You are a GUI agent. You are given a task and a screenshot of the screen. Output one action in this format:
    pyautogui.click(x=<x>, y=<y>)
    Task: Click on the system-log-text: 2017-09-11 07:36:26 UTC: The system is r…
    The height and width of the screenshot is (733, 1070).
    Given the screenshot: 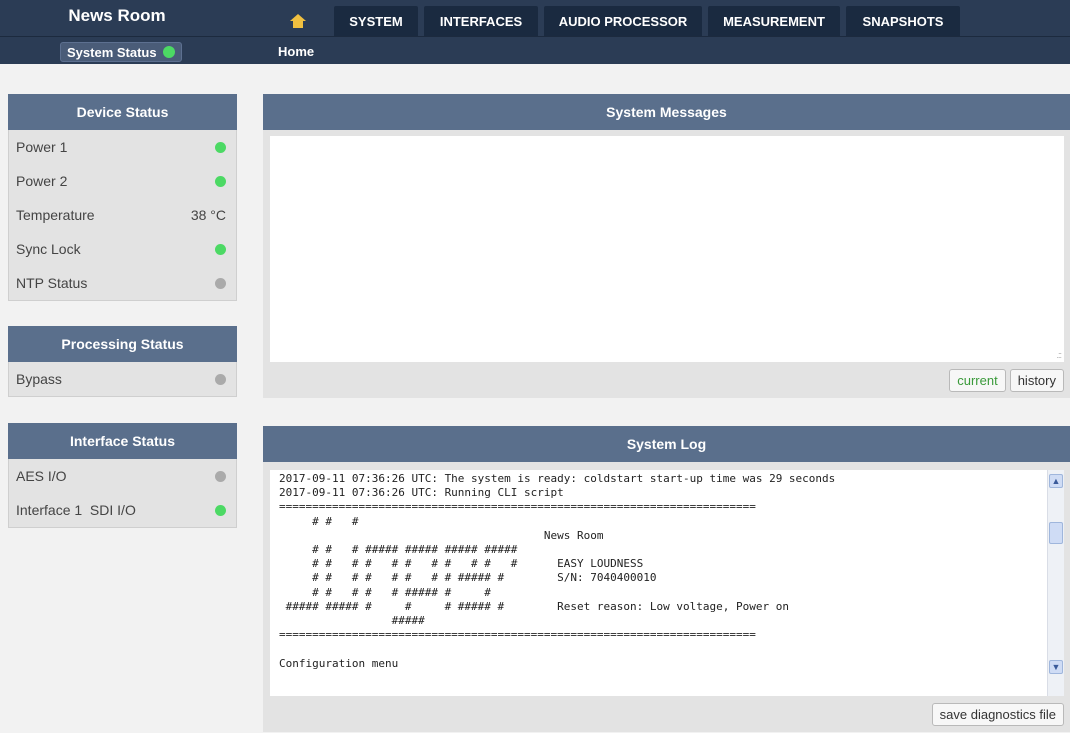 What is the action you would take?
    pyautogui.click(x=557, y=571)
    